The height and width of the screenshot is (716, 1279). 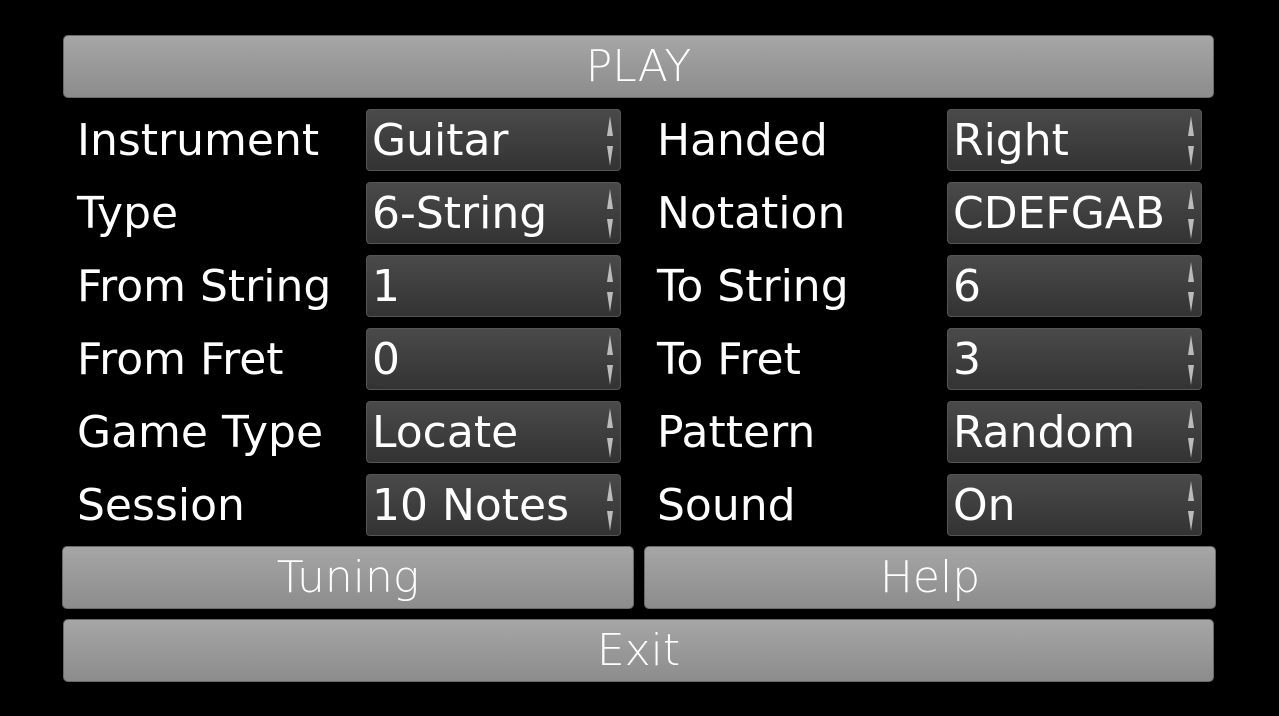 I want to click on notation-value: CDEFGAB, so click(x=1059, y=213).